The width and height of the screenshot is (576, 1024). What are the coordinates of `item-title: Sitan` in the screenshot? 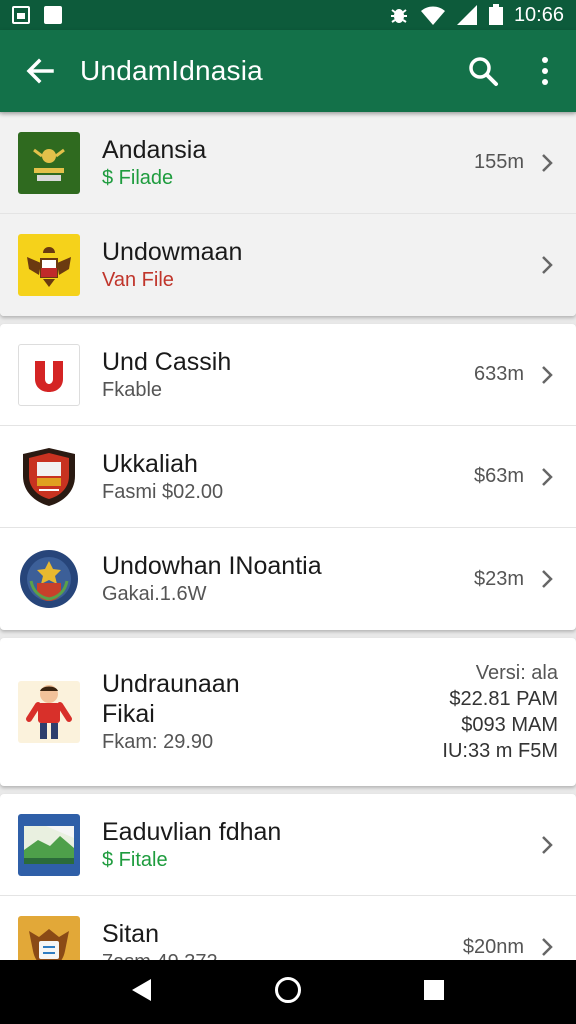 It's located at (130, 934).